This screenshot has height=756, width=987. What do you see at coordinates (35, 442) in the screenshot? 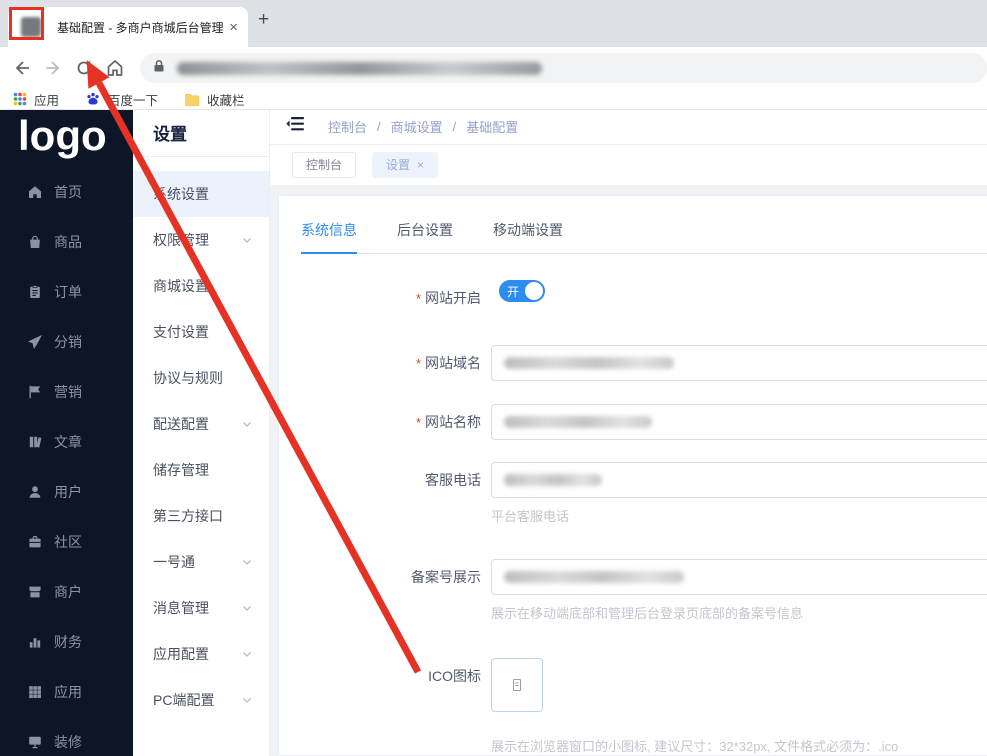
I see `article-books-icon` at bounding box center [35, 442].